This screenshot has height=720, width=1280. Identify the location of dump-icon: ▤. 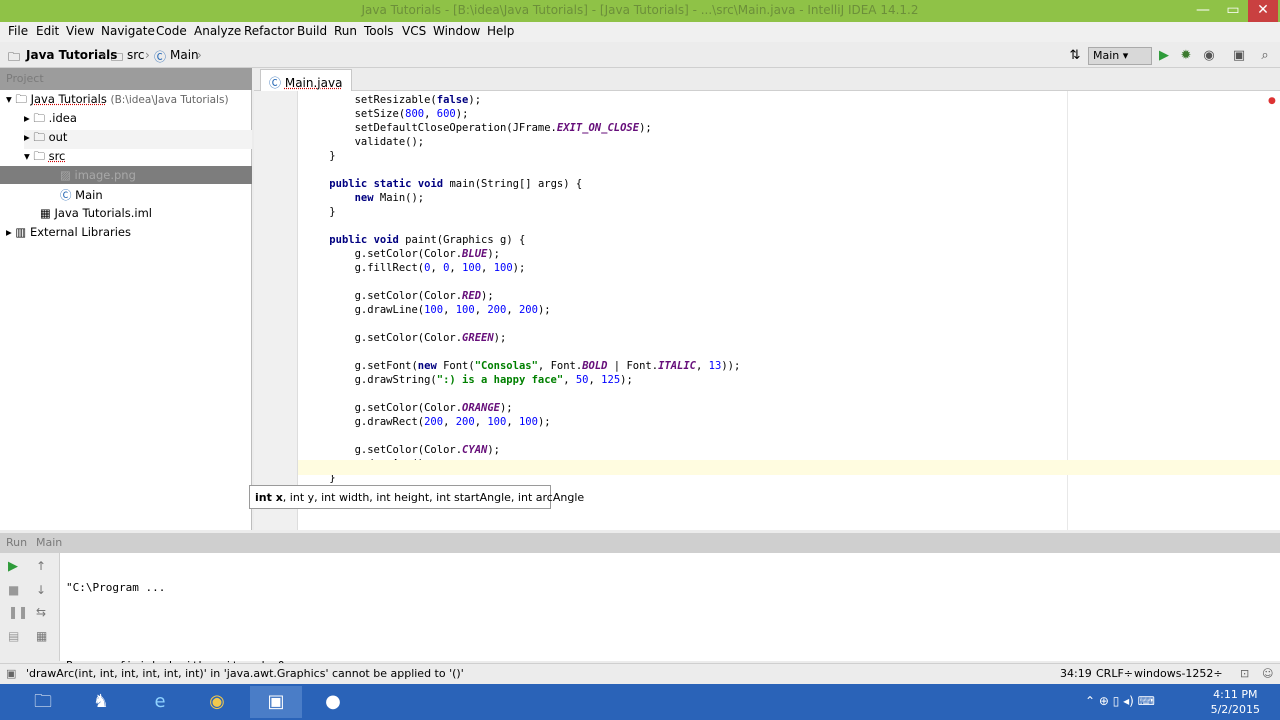
(13, 636).